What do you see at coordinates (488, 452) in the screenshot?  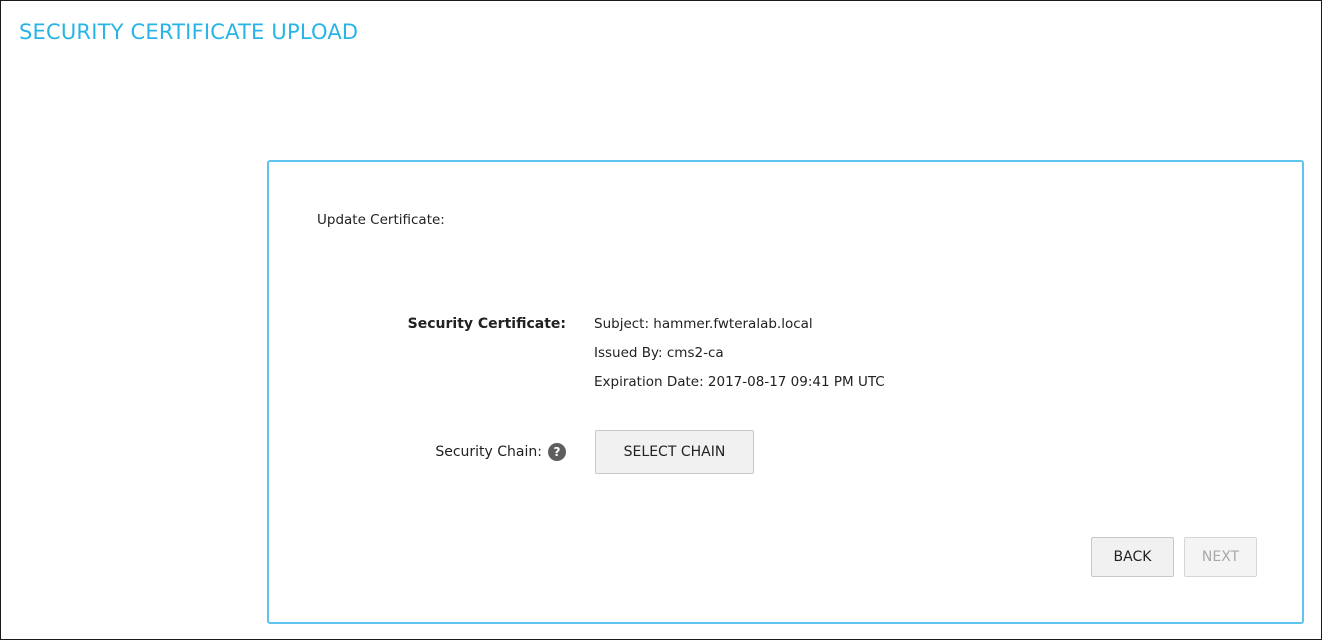 I see `security-chain-label: Security Chain:` at bounding box center [488, 452].